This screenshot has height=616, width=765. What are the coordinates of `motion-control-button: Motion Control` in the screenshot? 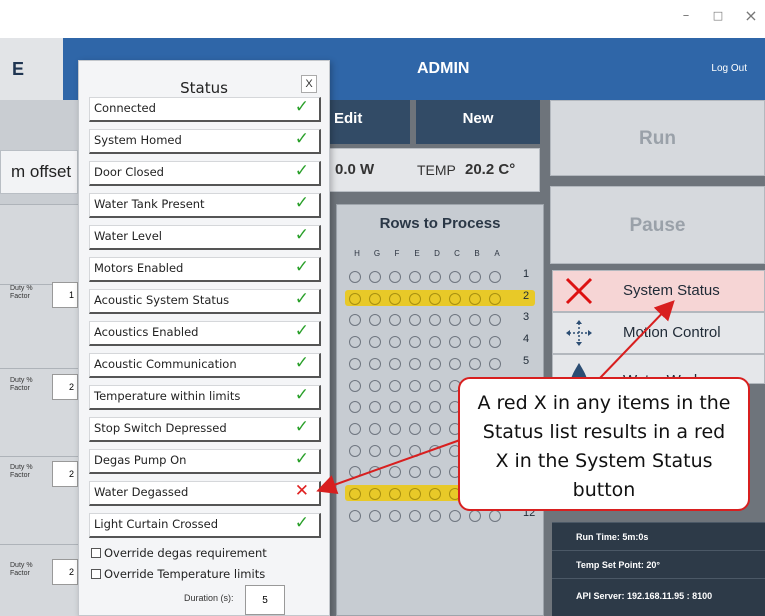 It's located at (658, 333).